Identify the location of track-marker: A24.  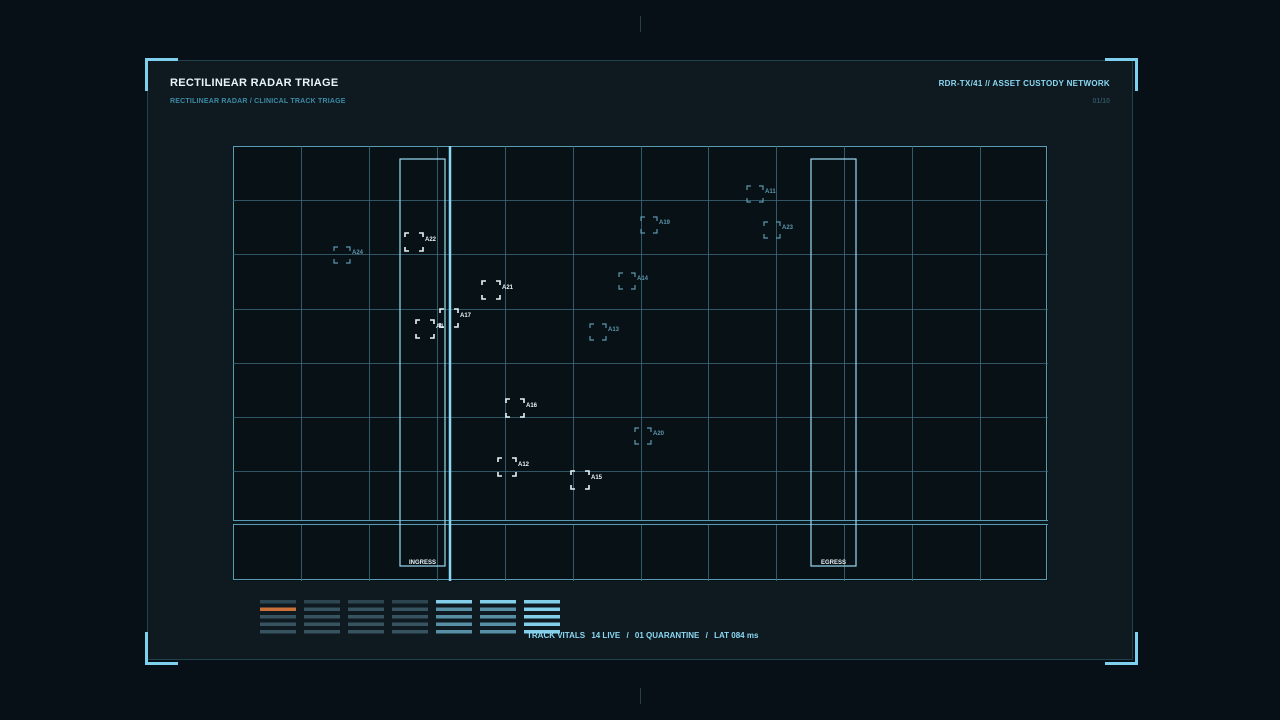
(348, 255).